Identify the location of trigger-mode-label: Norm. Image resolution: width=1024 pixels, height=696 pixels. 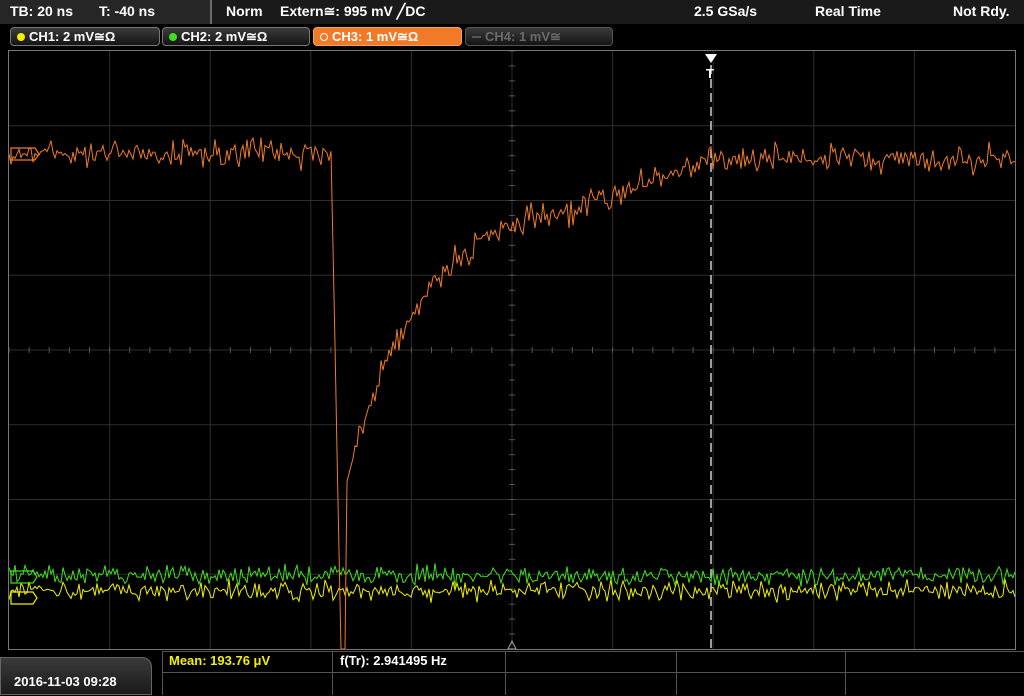
(244, 11).